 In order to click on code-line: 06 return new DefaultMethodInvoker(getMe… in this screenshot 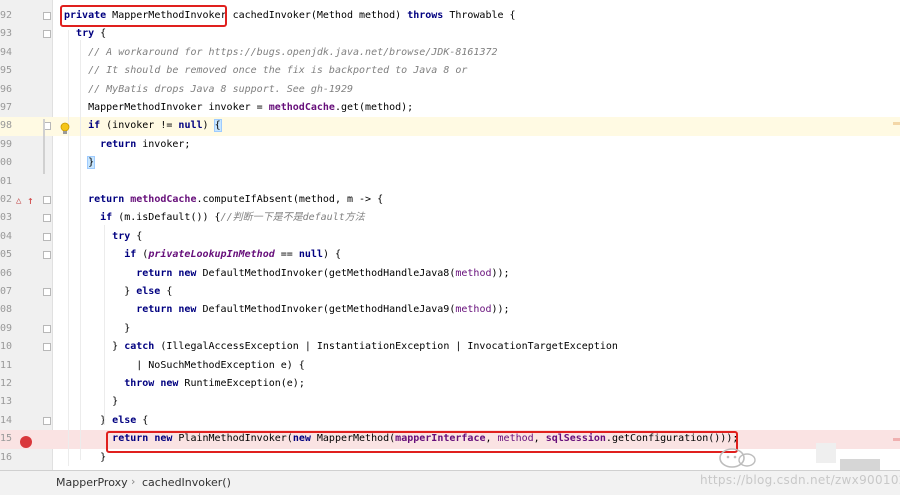, I will do `click(450, 274)`.